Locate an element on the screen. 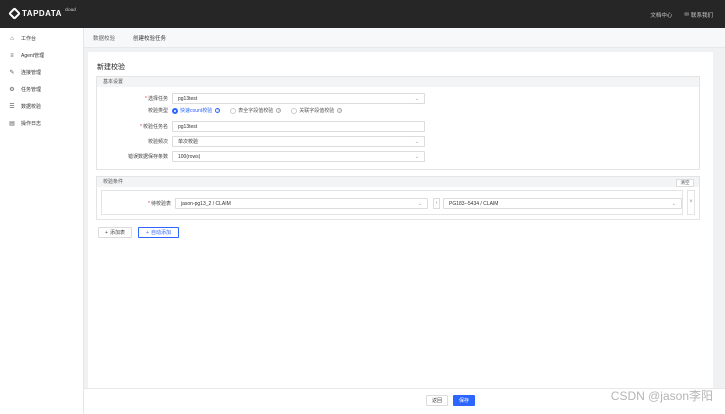 The height and width of the screenshot is (414, 725). breadcrumb-validation: 数据校验 is located at coordinates (104, 38).